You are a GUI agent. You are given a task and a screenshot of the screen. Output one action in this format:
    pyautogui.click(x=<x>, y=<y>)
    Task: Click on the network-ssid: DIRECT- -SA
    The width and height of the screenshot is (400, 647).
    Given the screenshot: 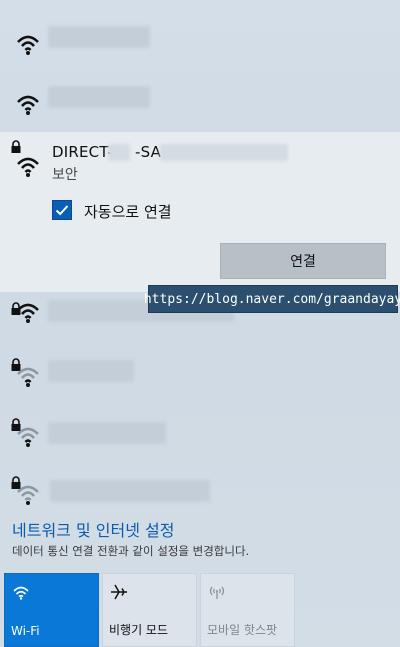 What is the action you would take?
    pyautogui.click(x=107, y=152)
    